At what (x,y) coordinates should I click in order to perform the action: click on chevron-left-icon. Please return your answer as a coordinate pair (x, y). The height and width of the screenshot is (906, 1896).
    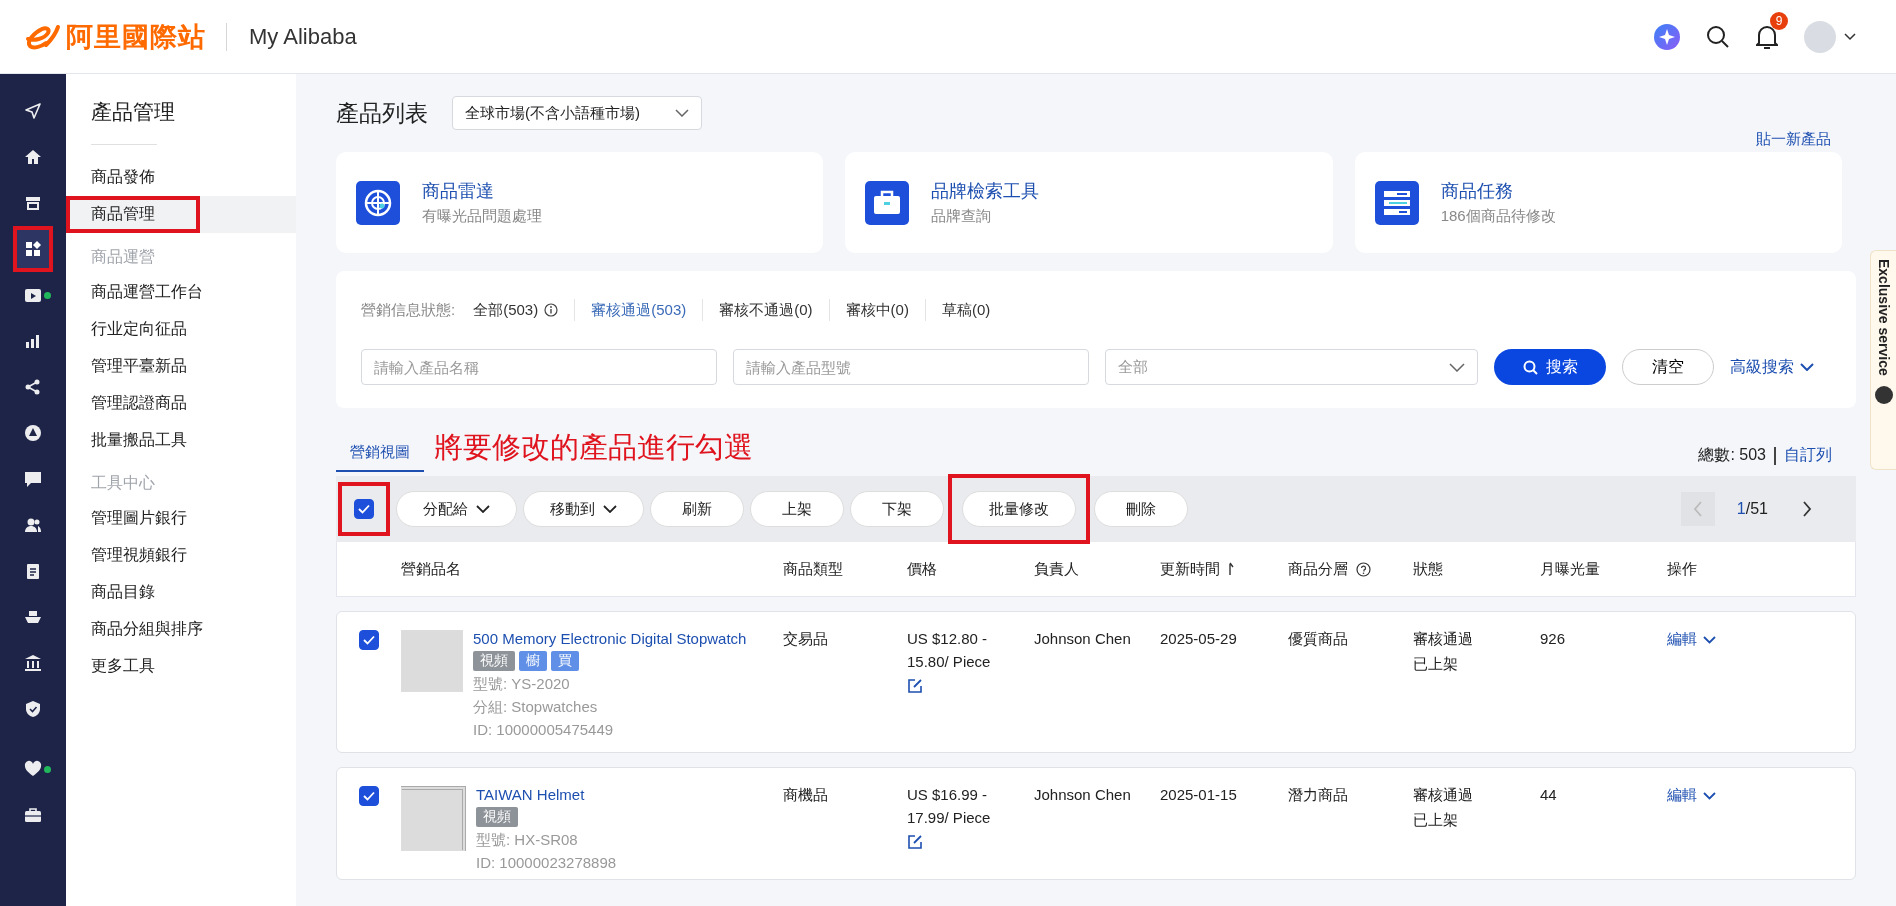
    Looking at the image, I should click on (1697, 509).